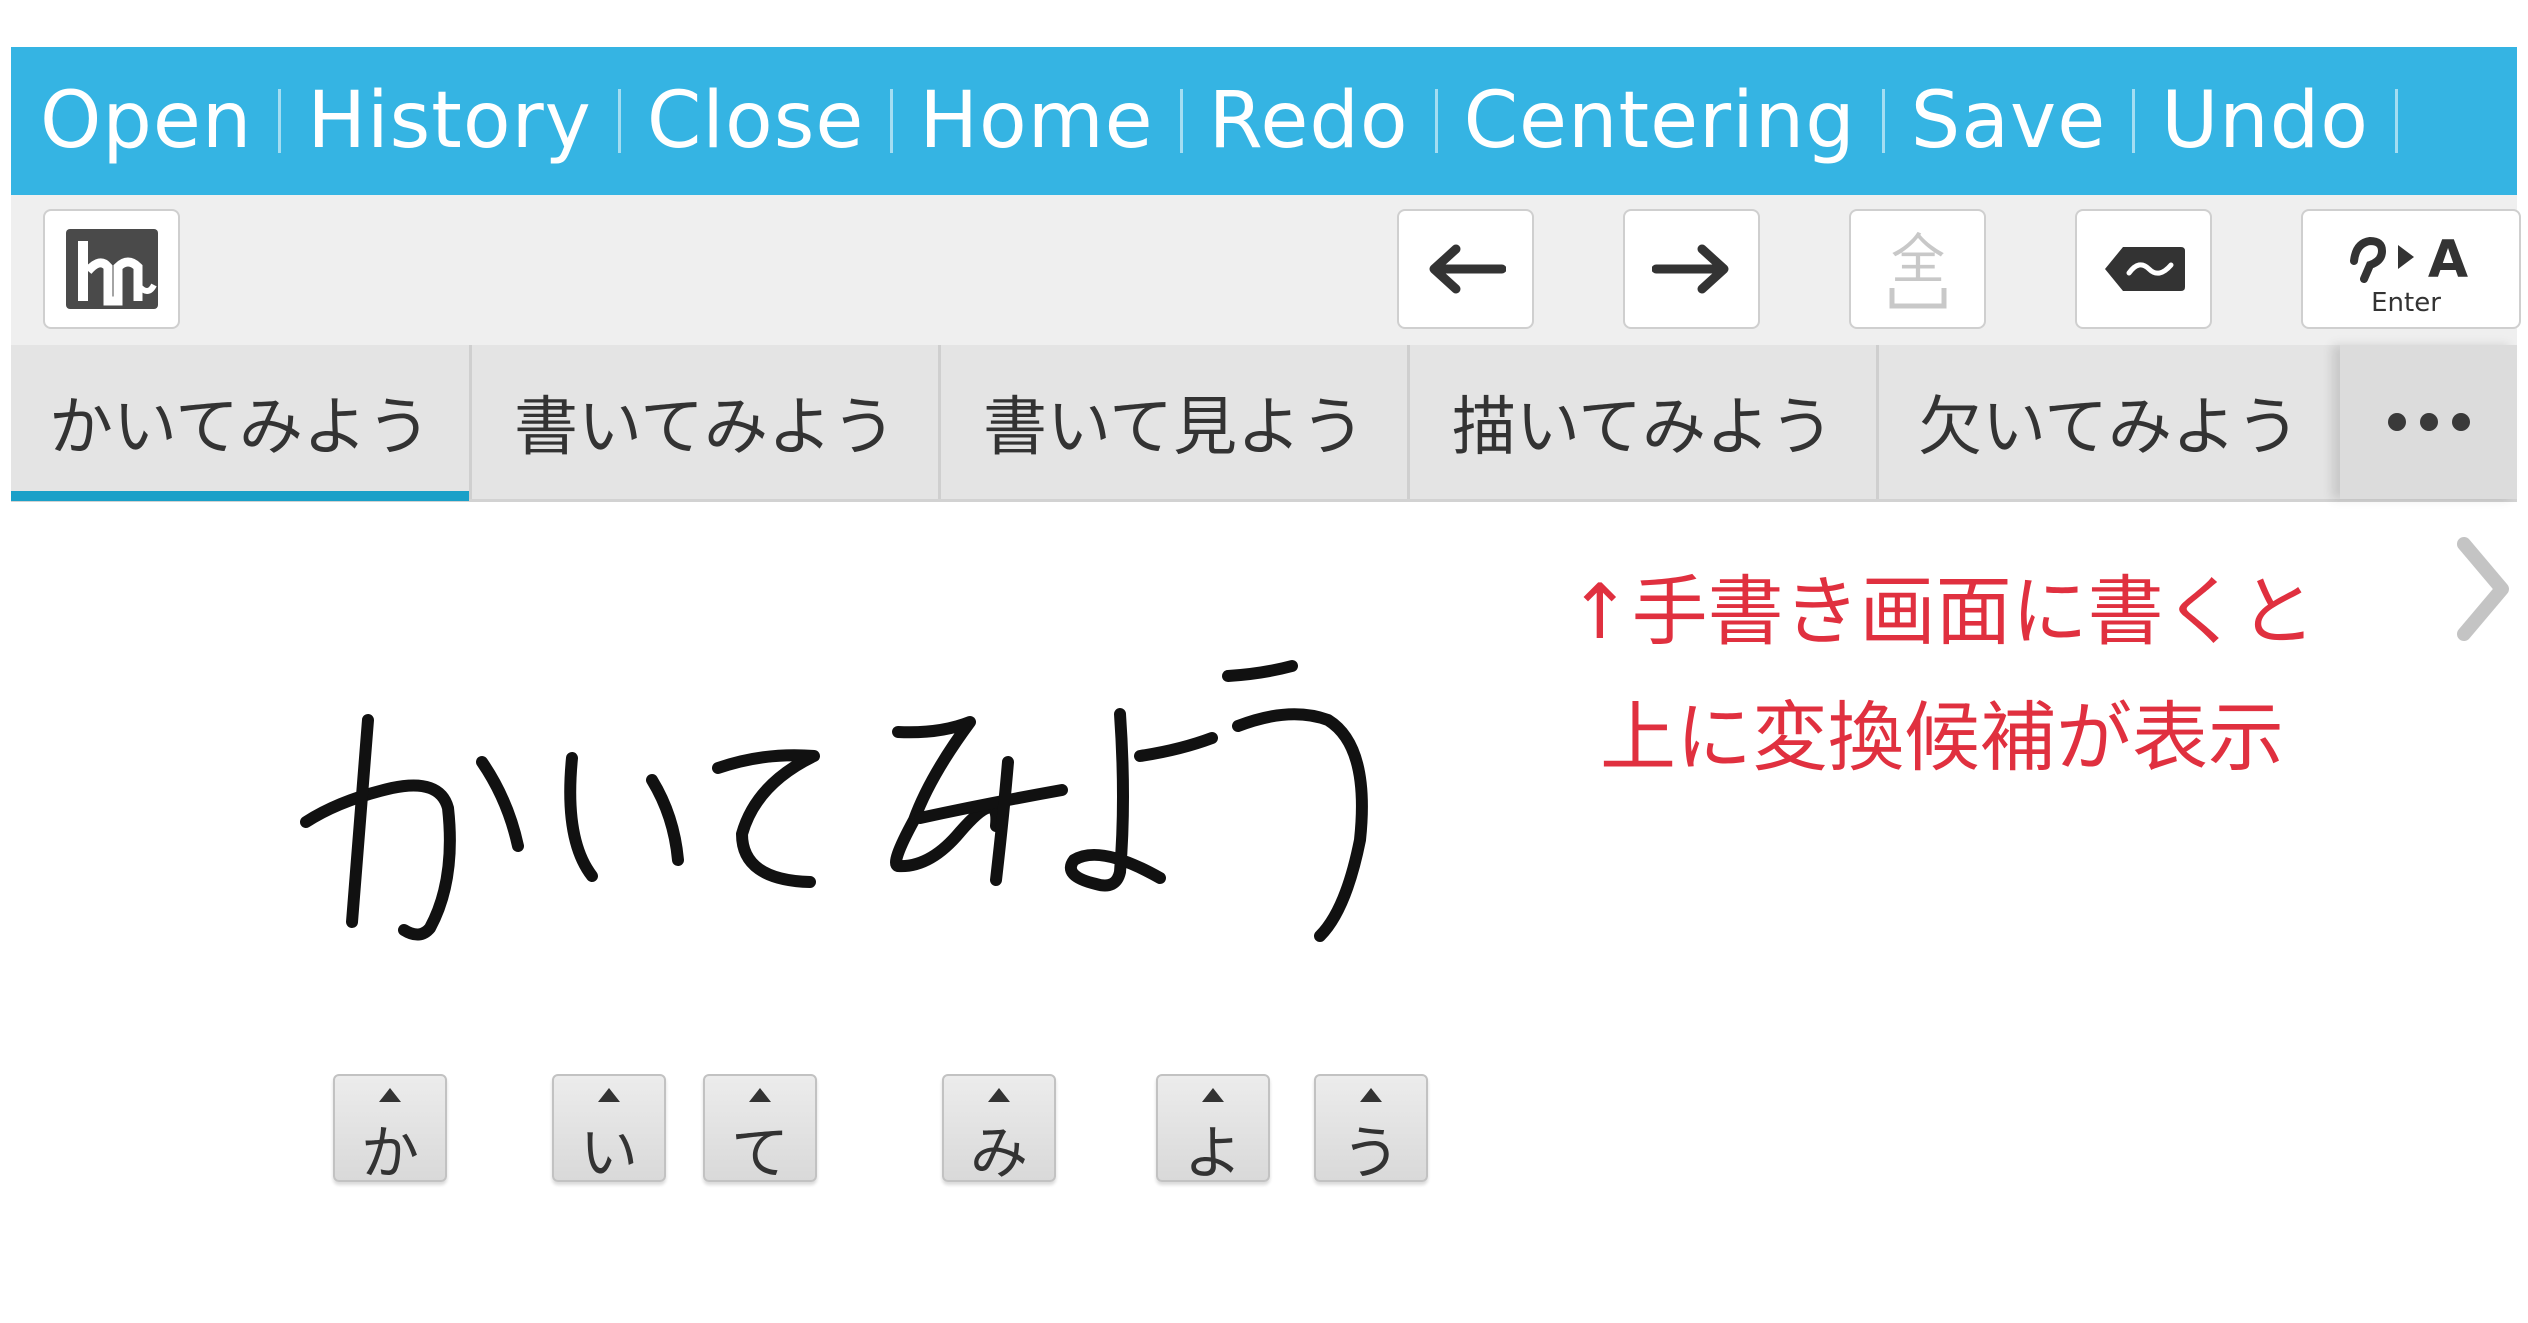  What do you see at coordinates (1266, 270) in the screenshot?
I see `input-toolbar: 全 A Enter` at bounding box center [1266, 270].